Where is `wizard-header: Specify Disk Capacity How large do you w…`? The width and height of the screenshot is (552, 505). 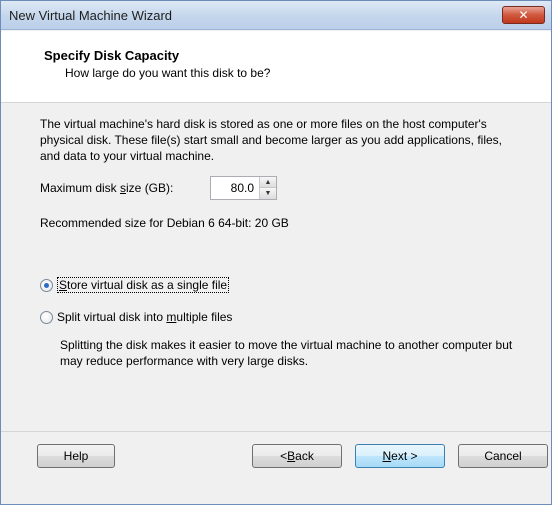 wizard-header: Specify Disk Capacity How large do you w… is located at coordinates (276, 67).